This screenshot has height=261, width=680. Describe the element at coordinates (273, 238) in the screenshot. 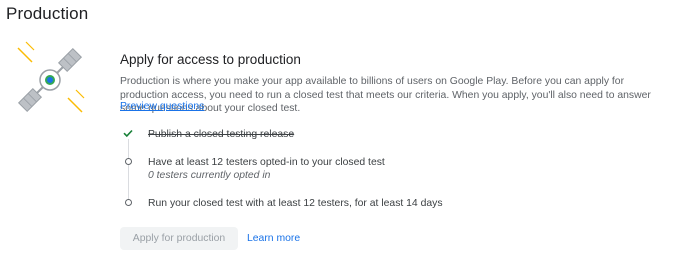

I see `learn-more-link: Learn more` at that location.